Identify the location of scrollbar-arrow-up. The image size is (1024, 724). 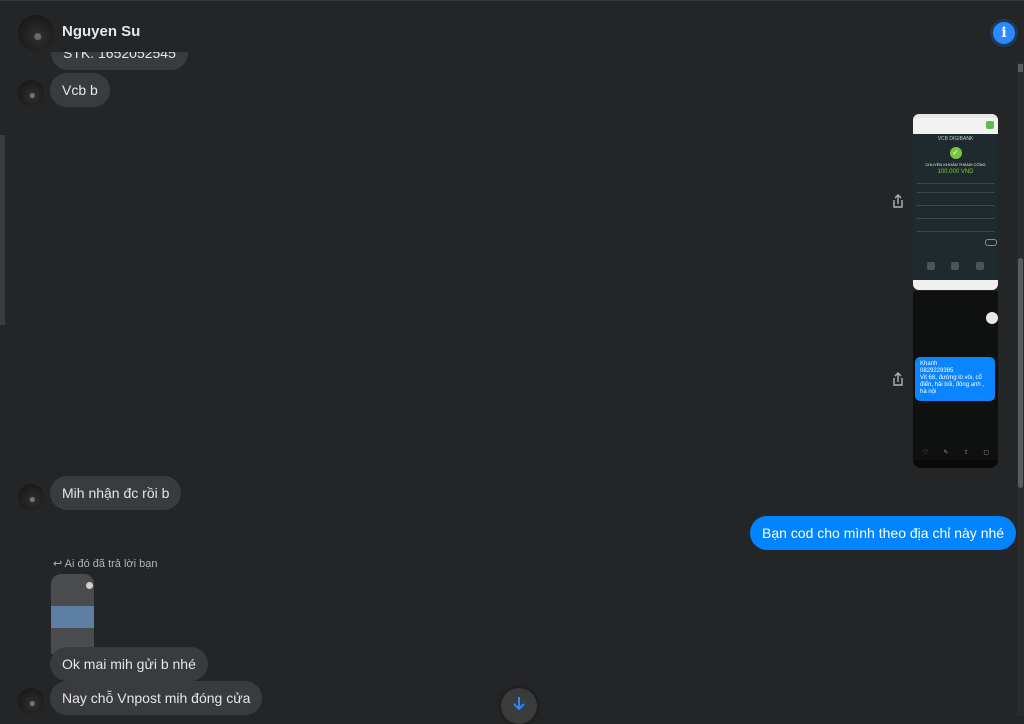
(1020, 68).